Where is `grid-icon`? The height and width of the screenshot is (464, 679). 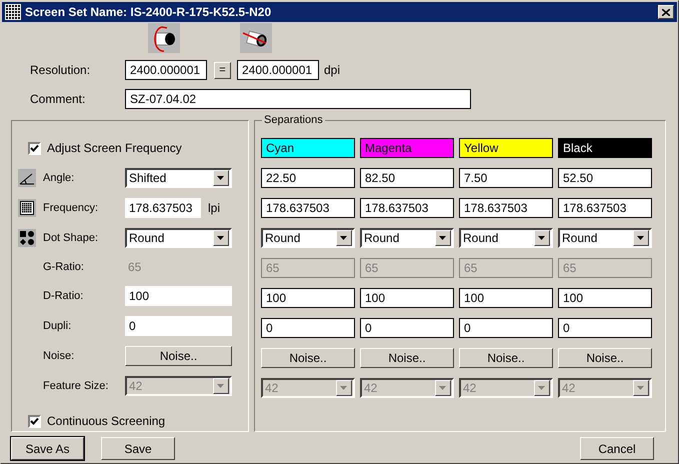
grid-icon is located at coordinates (27, 208).